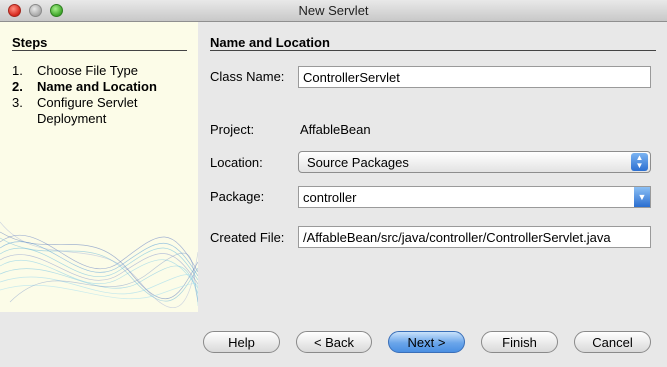 This screenshot has width=667, height=367. I want to click on wave-decoration-image, so click(99, 264).